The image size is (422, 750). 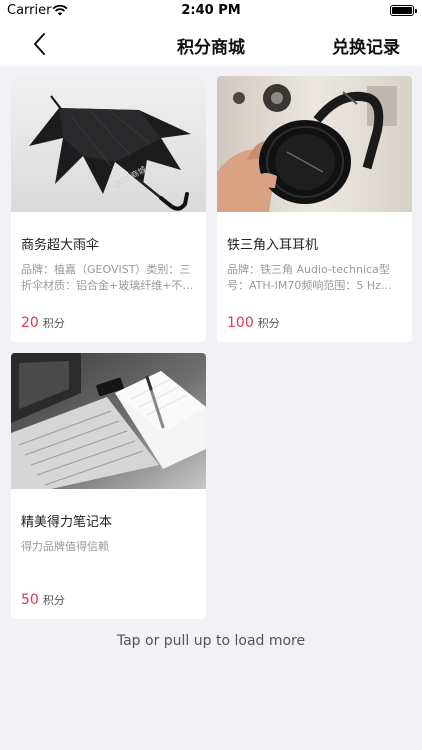 What do you see at coordinates (211, 44) in the screenshot?
I see `nav-bar: 积分商城 兑换记录` at bounding box center [211, 44].